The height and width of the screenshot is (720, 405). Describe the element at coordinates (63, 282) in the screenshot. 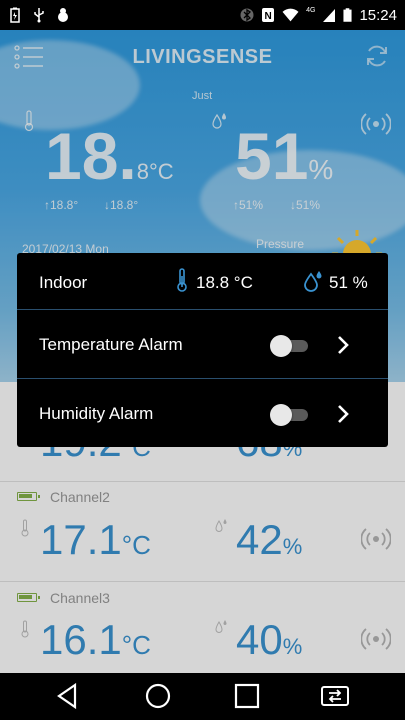

I see `dialog-title: Indoor` at that location.